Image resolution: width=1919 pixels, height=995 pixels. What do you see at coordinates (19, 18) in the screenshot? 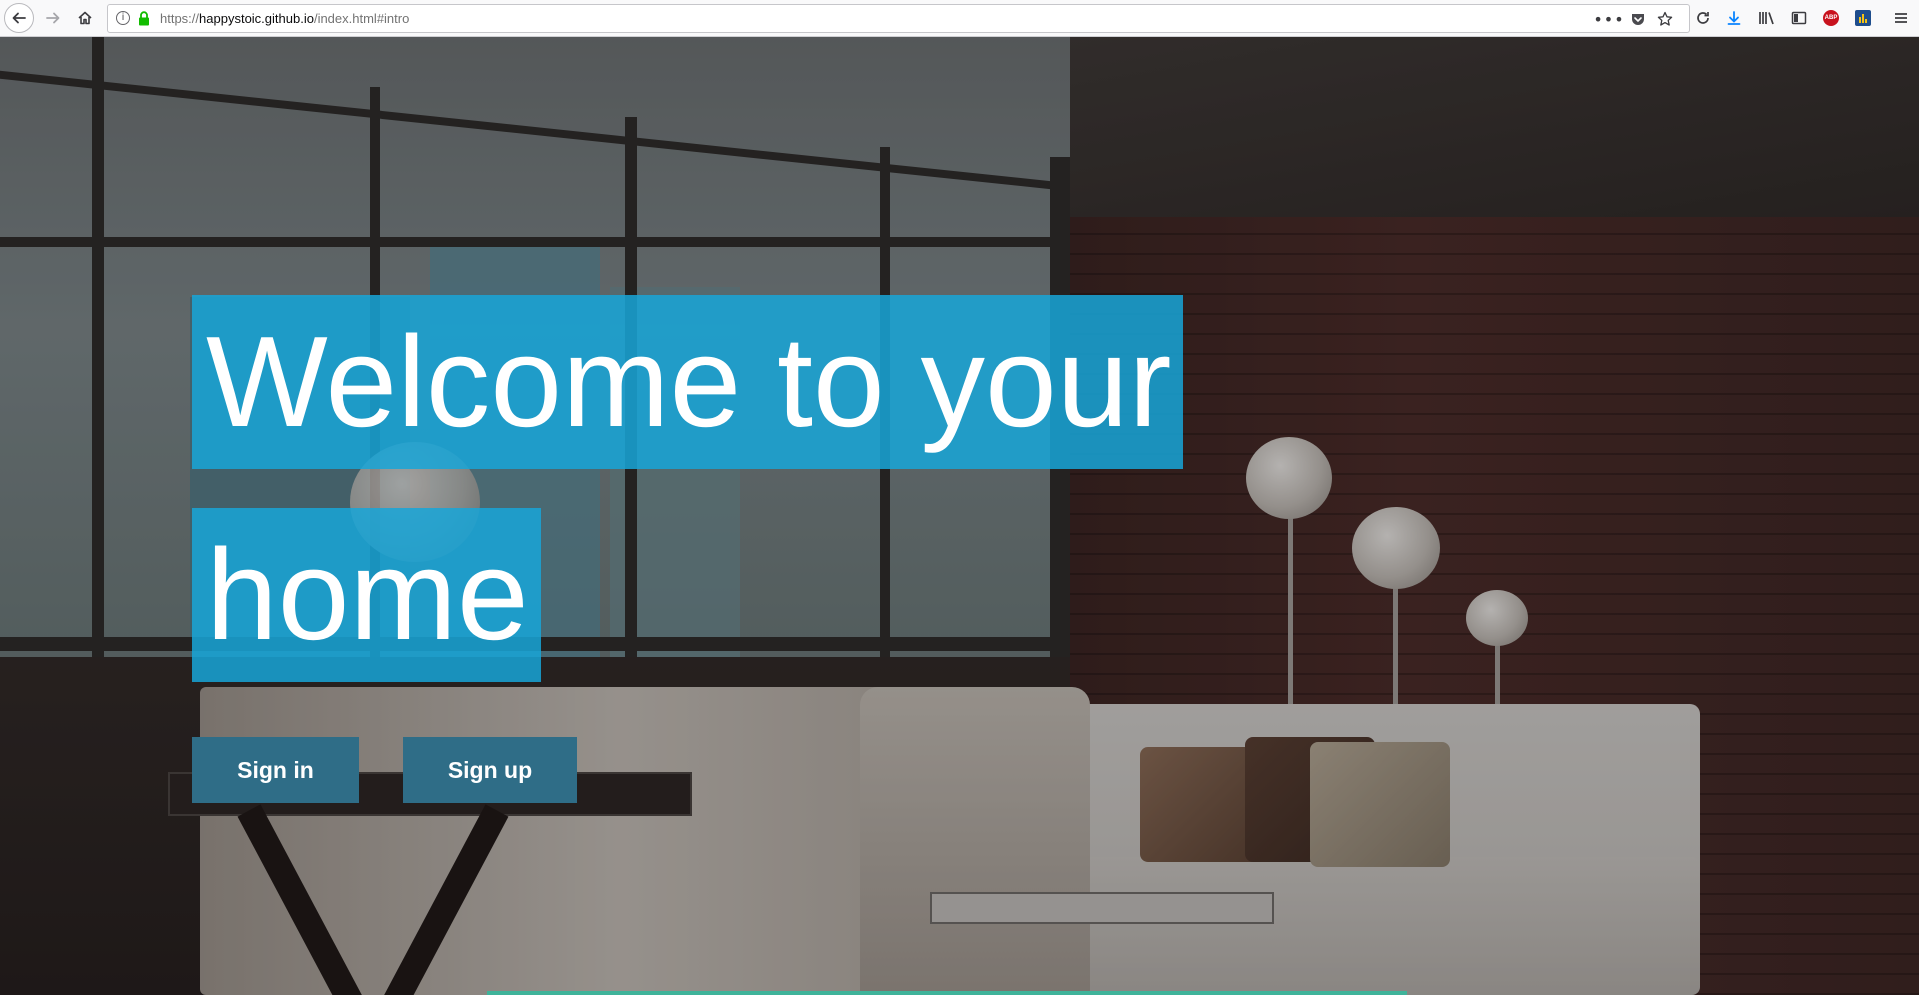
I see `back-arrow-icon` at bounding box center [19, 18].